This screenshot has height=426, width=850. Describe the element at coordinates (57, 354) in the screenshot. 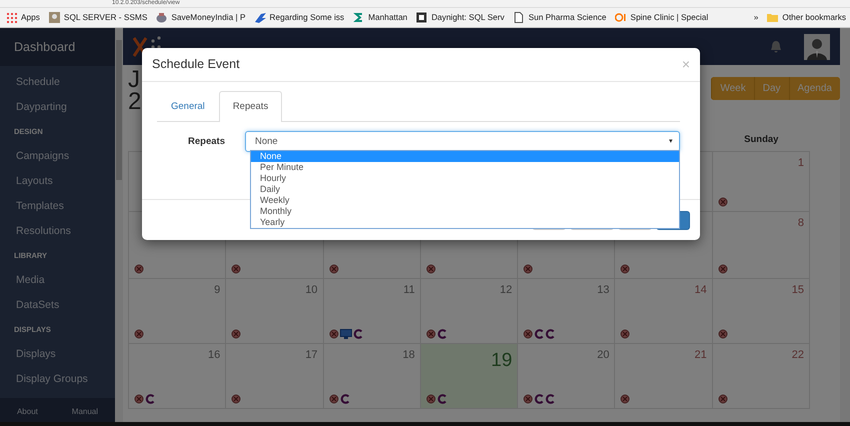

I see `sidebar-item: Displays` at that location.